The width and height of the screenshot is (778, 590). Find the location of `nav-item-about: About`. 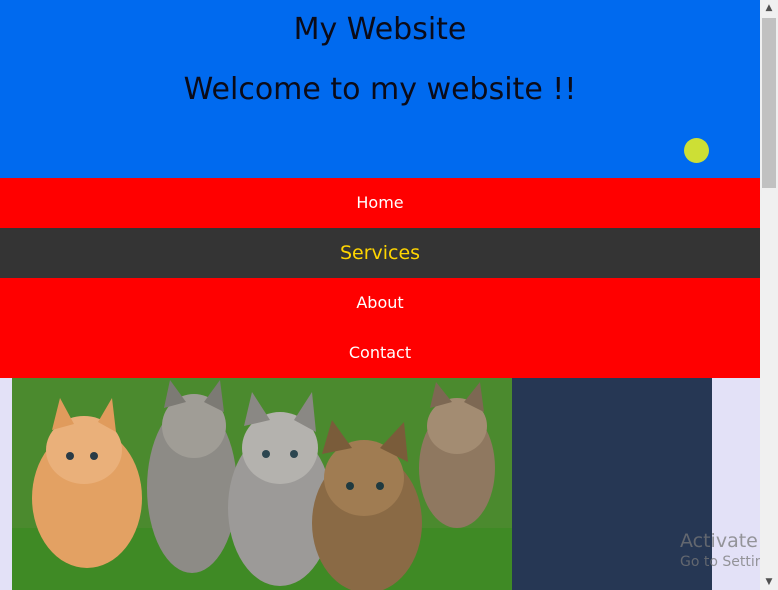

nav-item-about: About is located at coordinates (380, 303).